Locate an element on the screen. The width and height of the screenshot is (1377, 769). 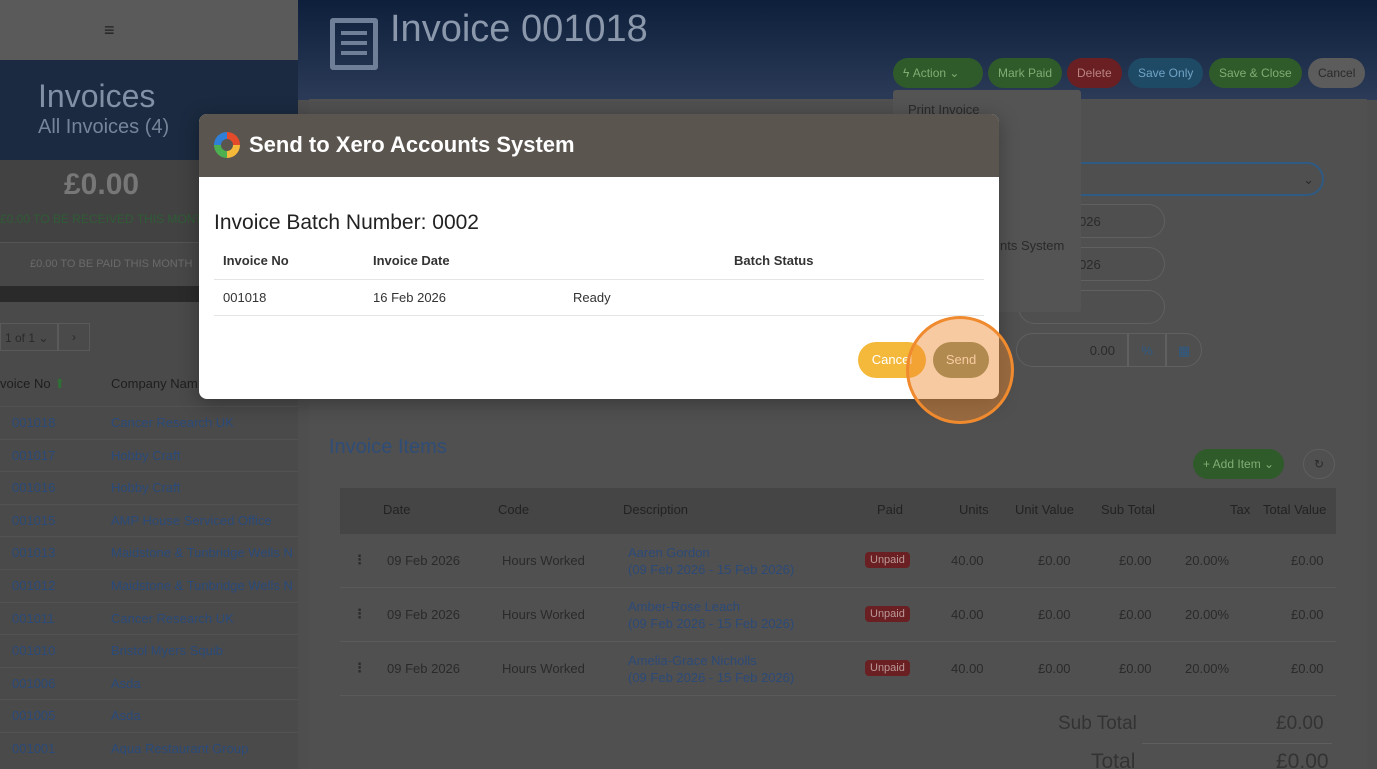
table-row: 001013 Maidstone & Tunbridge Wells N is located at coordinates (149, 552).